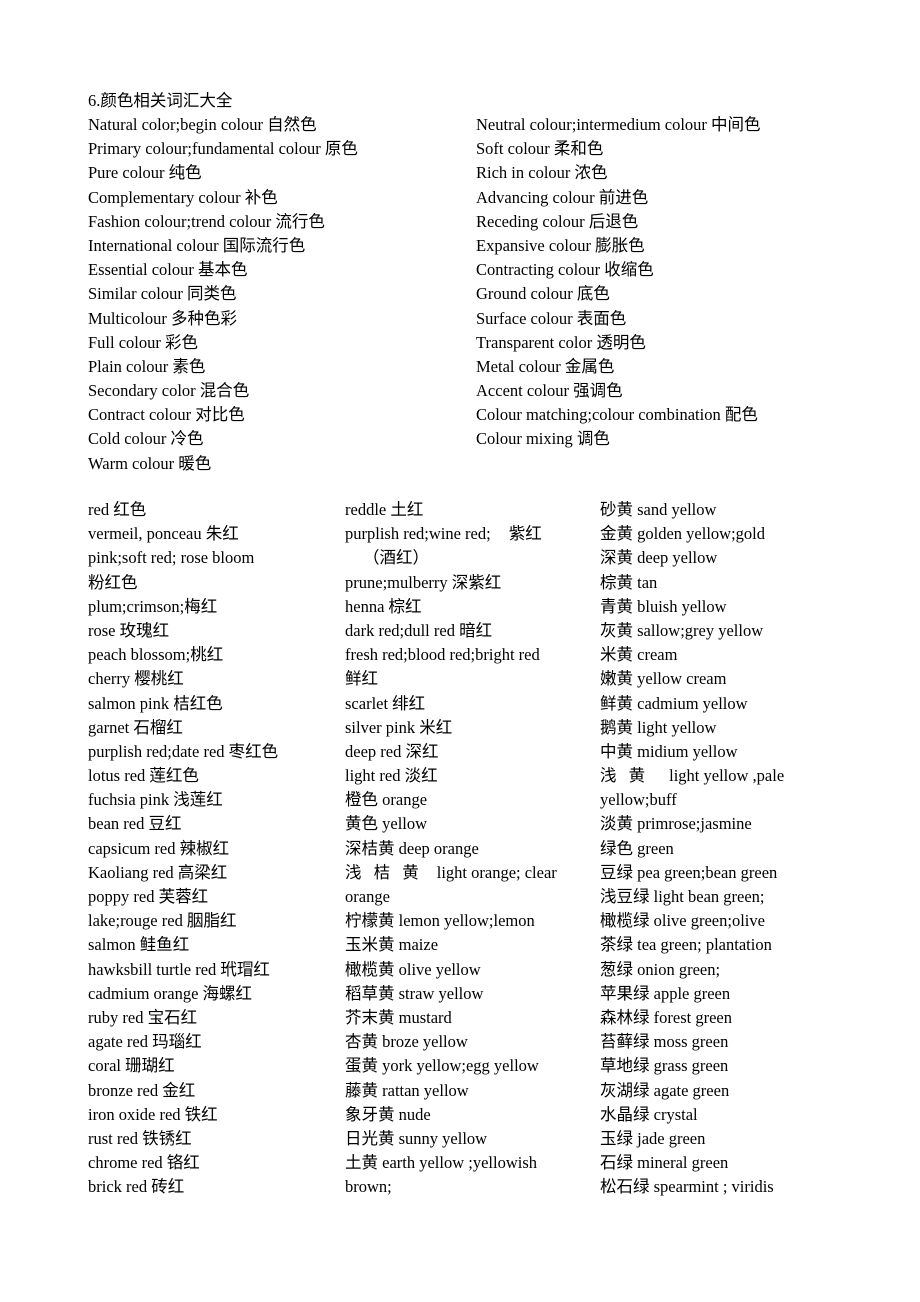  I want to click on color-term-line: 金黄 golden yellow;gold, so click(682, 534).